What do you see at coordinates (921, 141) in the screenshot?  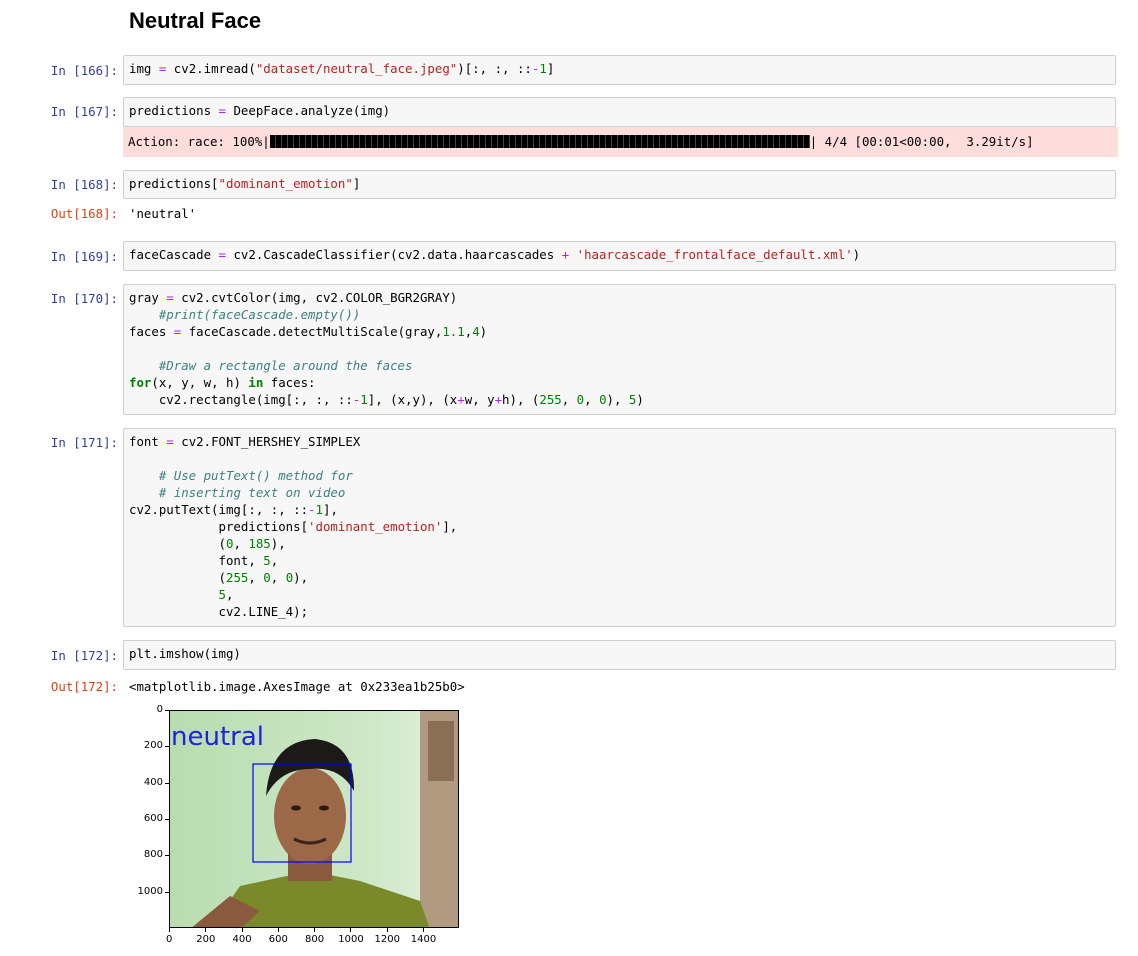 I see `progress-suffix: | 4/4 [00:01<00:00, 3.29it/s]` at bounding box center [921, 141].